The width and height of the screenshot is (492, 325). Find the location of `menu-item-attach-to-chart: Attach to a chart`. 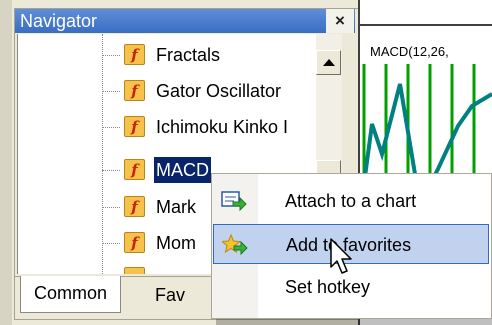

menu-item-attach-to-chart: Attach to a chart is located at coordinates (351, 201).